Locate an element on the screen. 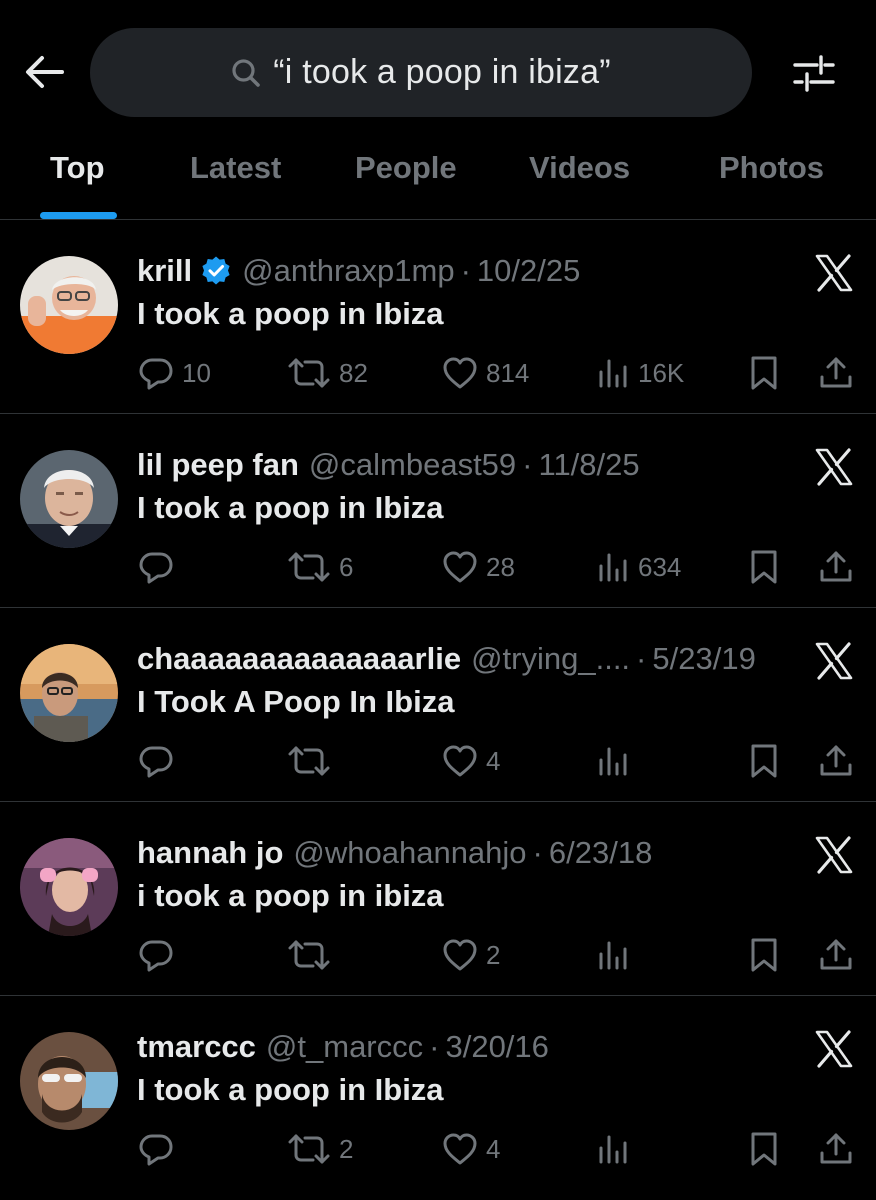 This screenshot has height=1200, width=876. tweet-header: hannah jo @whoahannahjo · 6/23/18 is located at coordinates (394, 853).